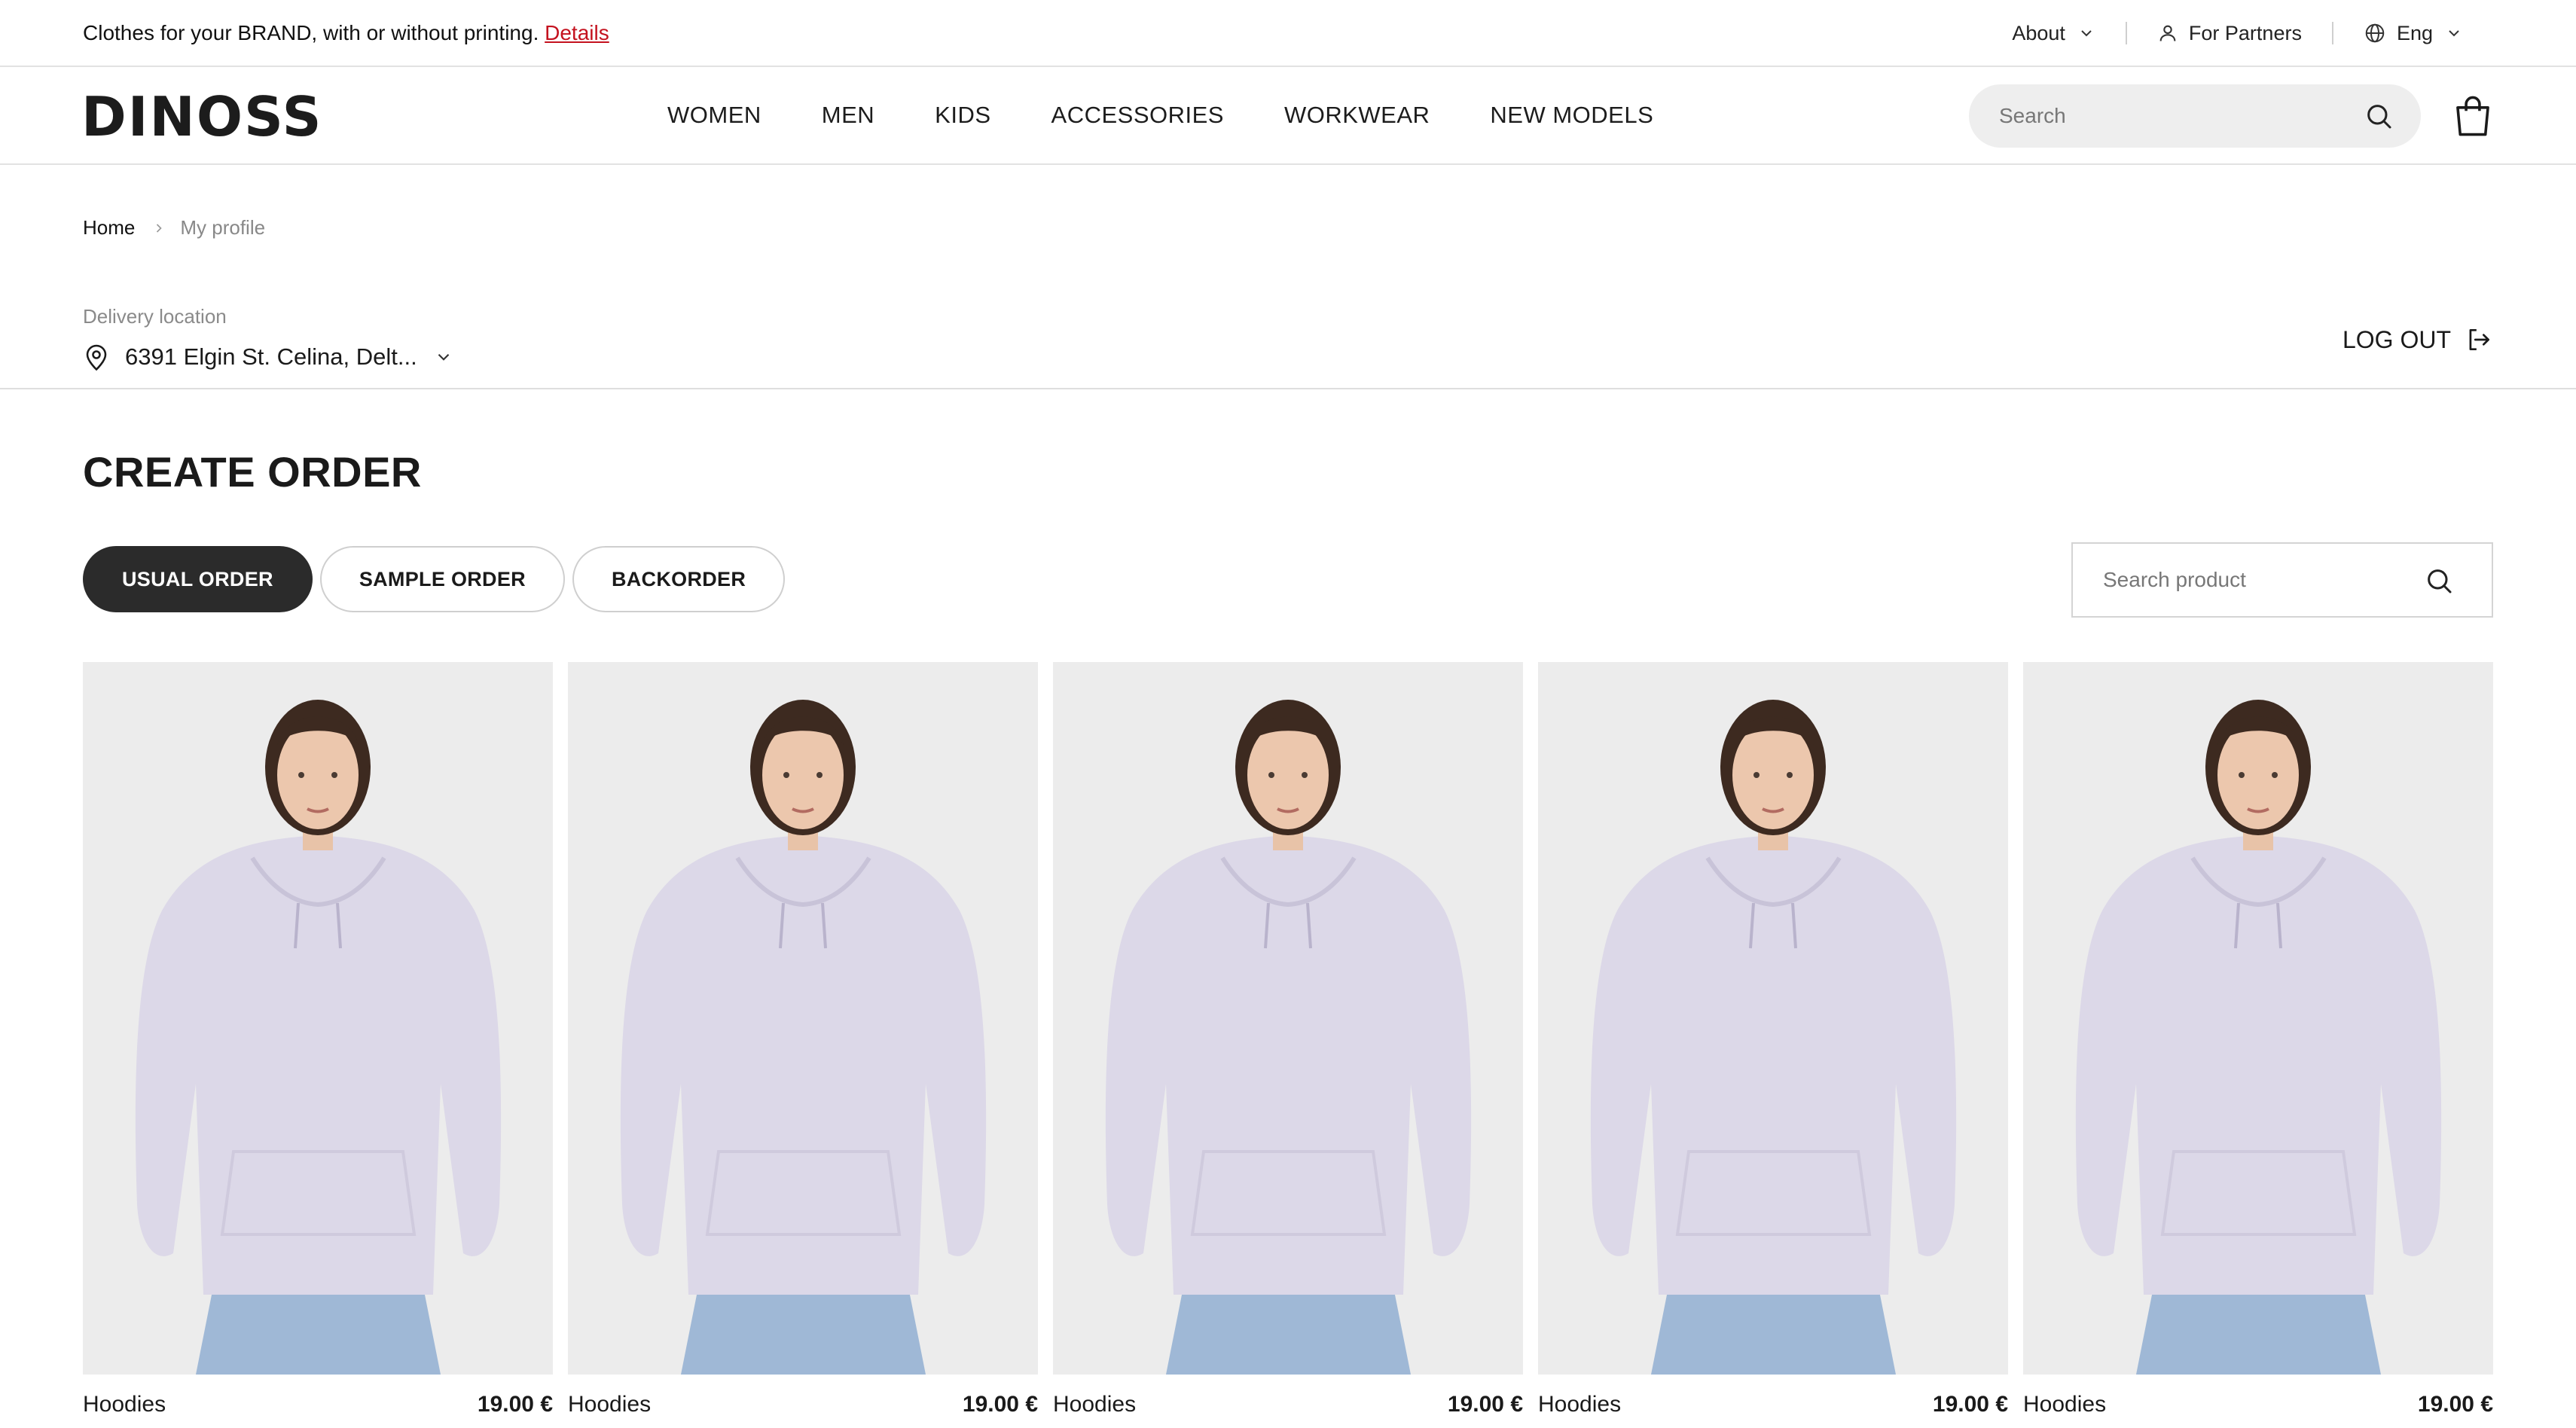 The width and height of the screenshot is (2576, 1428). What do you see at coordinates (963, 115) in the screenshot?
I see `nav-kids: KIDS` at bounding box center [963, 115].